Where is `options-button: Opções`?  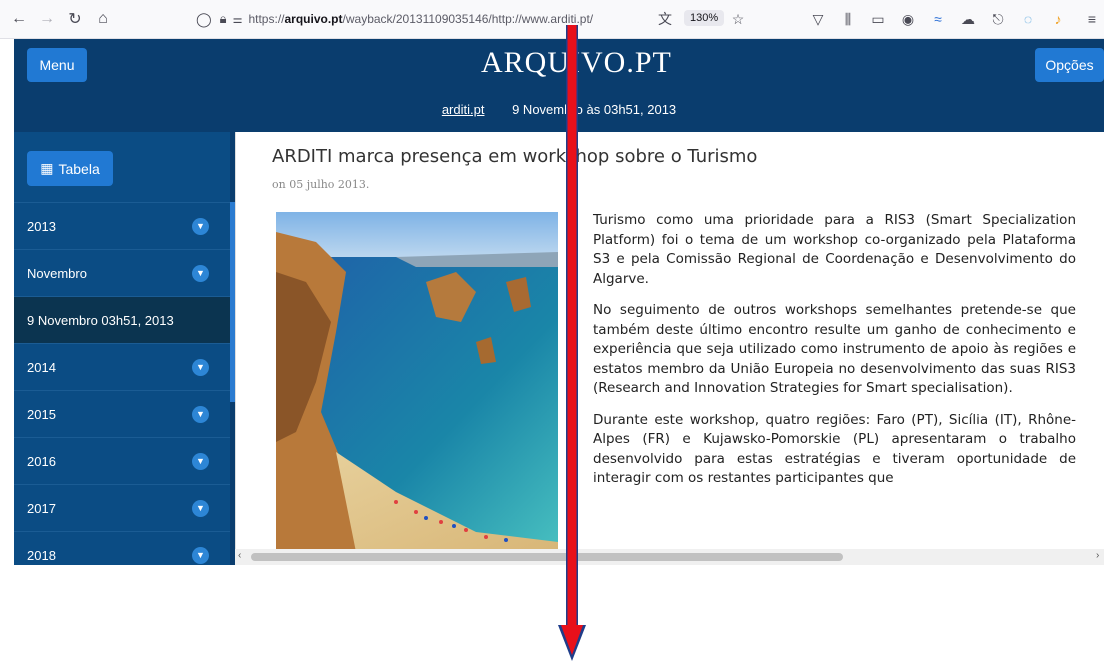
options-button: Opções is located at coordinates (1069, 65).